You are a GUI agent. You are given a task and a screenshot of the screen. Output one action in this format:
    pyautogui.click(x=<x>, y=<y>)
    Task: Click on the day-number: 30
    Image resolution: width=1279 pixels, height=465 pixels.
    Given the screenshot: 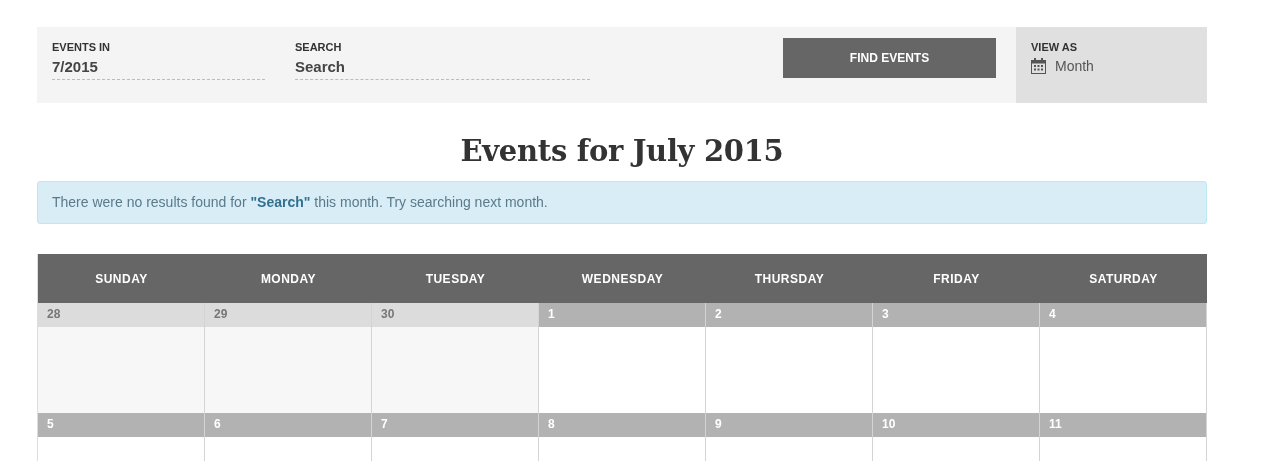 What is the action you would take?
    pyautogui.click(x=455, y=315)
    